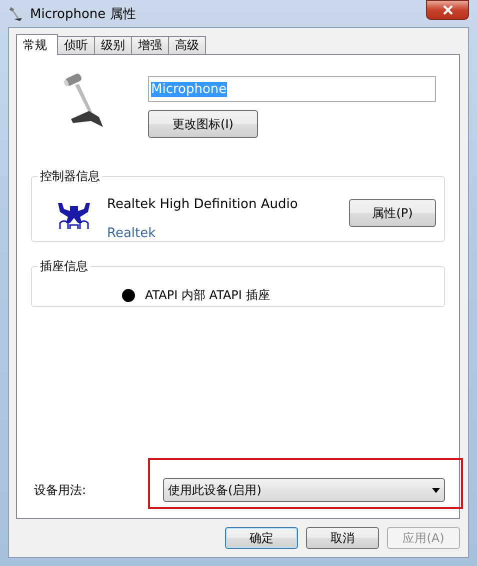 The width and height of the screenshot is (477, 566). Describe the element at coordinates (207, 295) in the screenshot. I see `jack-label: ATAPI 内部 ATAPI 插座` at that location.